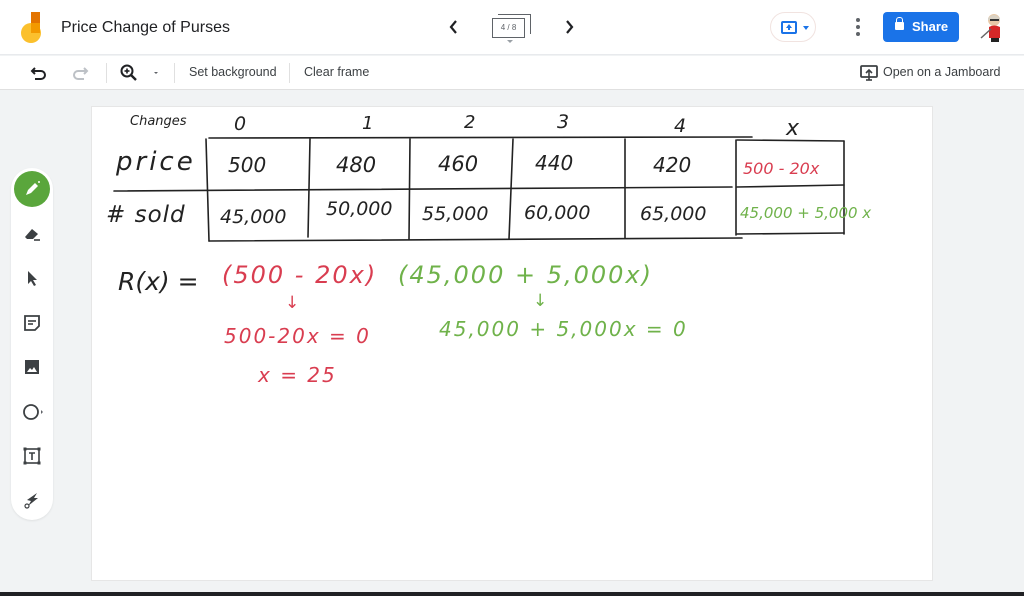 This screenshot has width=1024, height=596. What do you see at coordinates (680, 126) in the screenshot?
I see `table-header-cell: 4` at bounding box center [680, 126].